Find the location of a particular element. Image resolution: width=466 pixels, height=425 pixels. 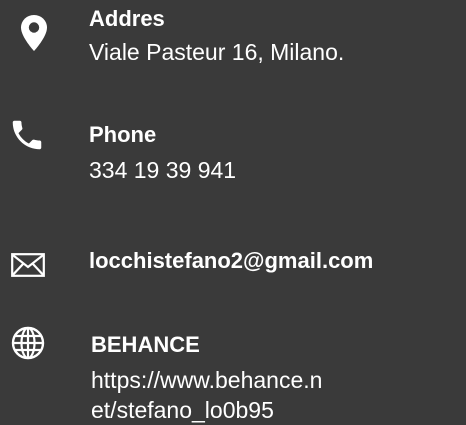

phone-label: Phone is located at coordinates (123, 134).